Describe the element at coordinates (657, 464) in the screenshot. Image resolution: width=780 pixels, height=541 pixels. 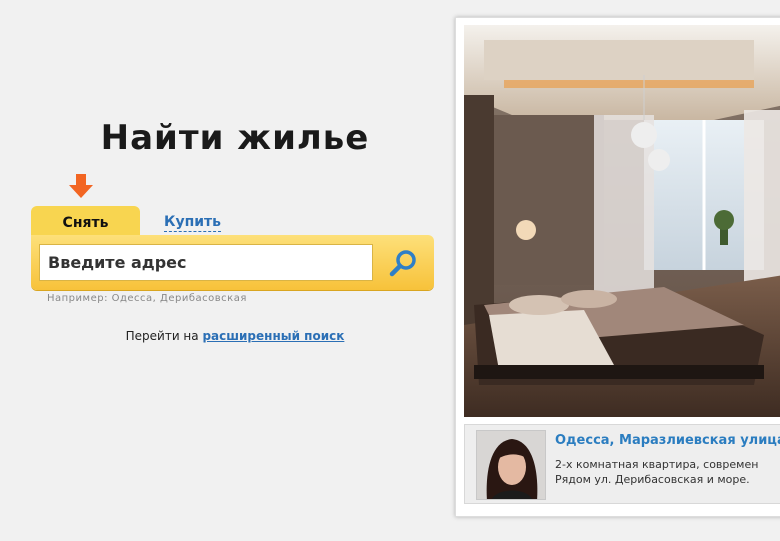
I see `listing-description-line: 2-х комнатная квартира, современ` at that location.